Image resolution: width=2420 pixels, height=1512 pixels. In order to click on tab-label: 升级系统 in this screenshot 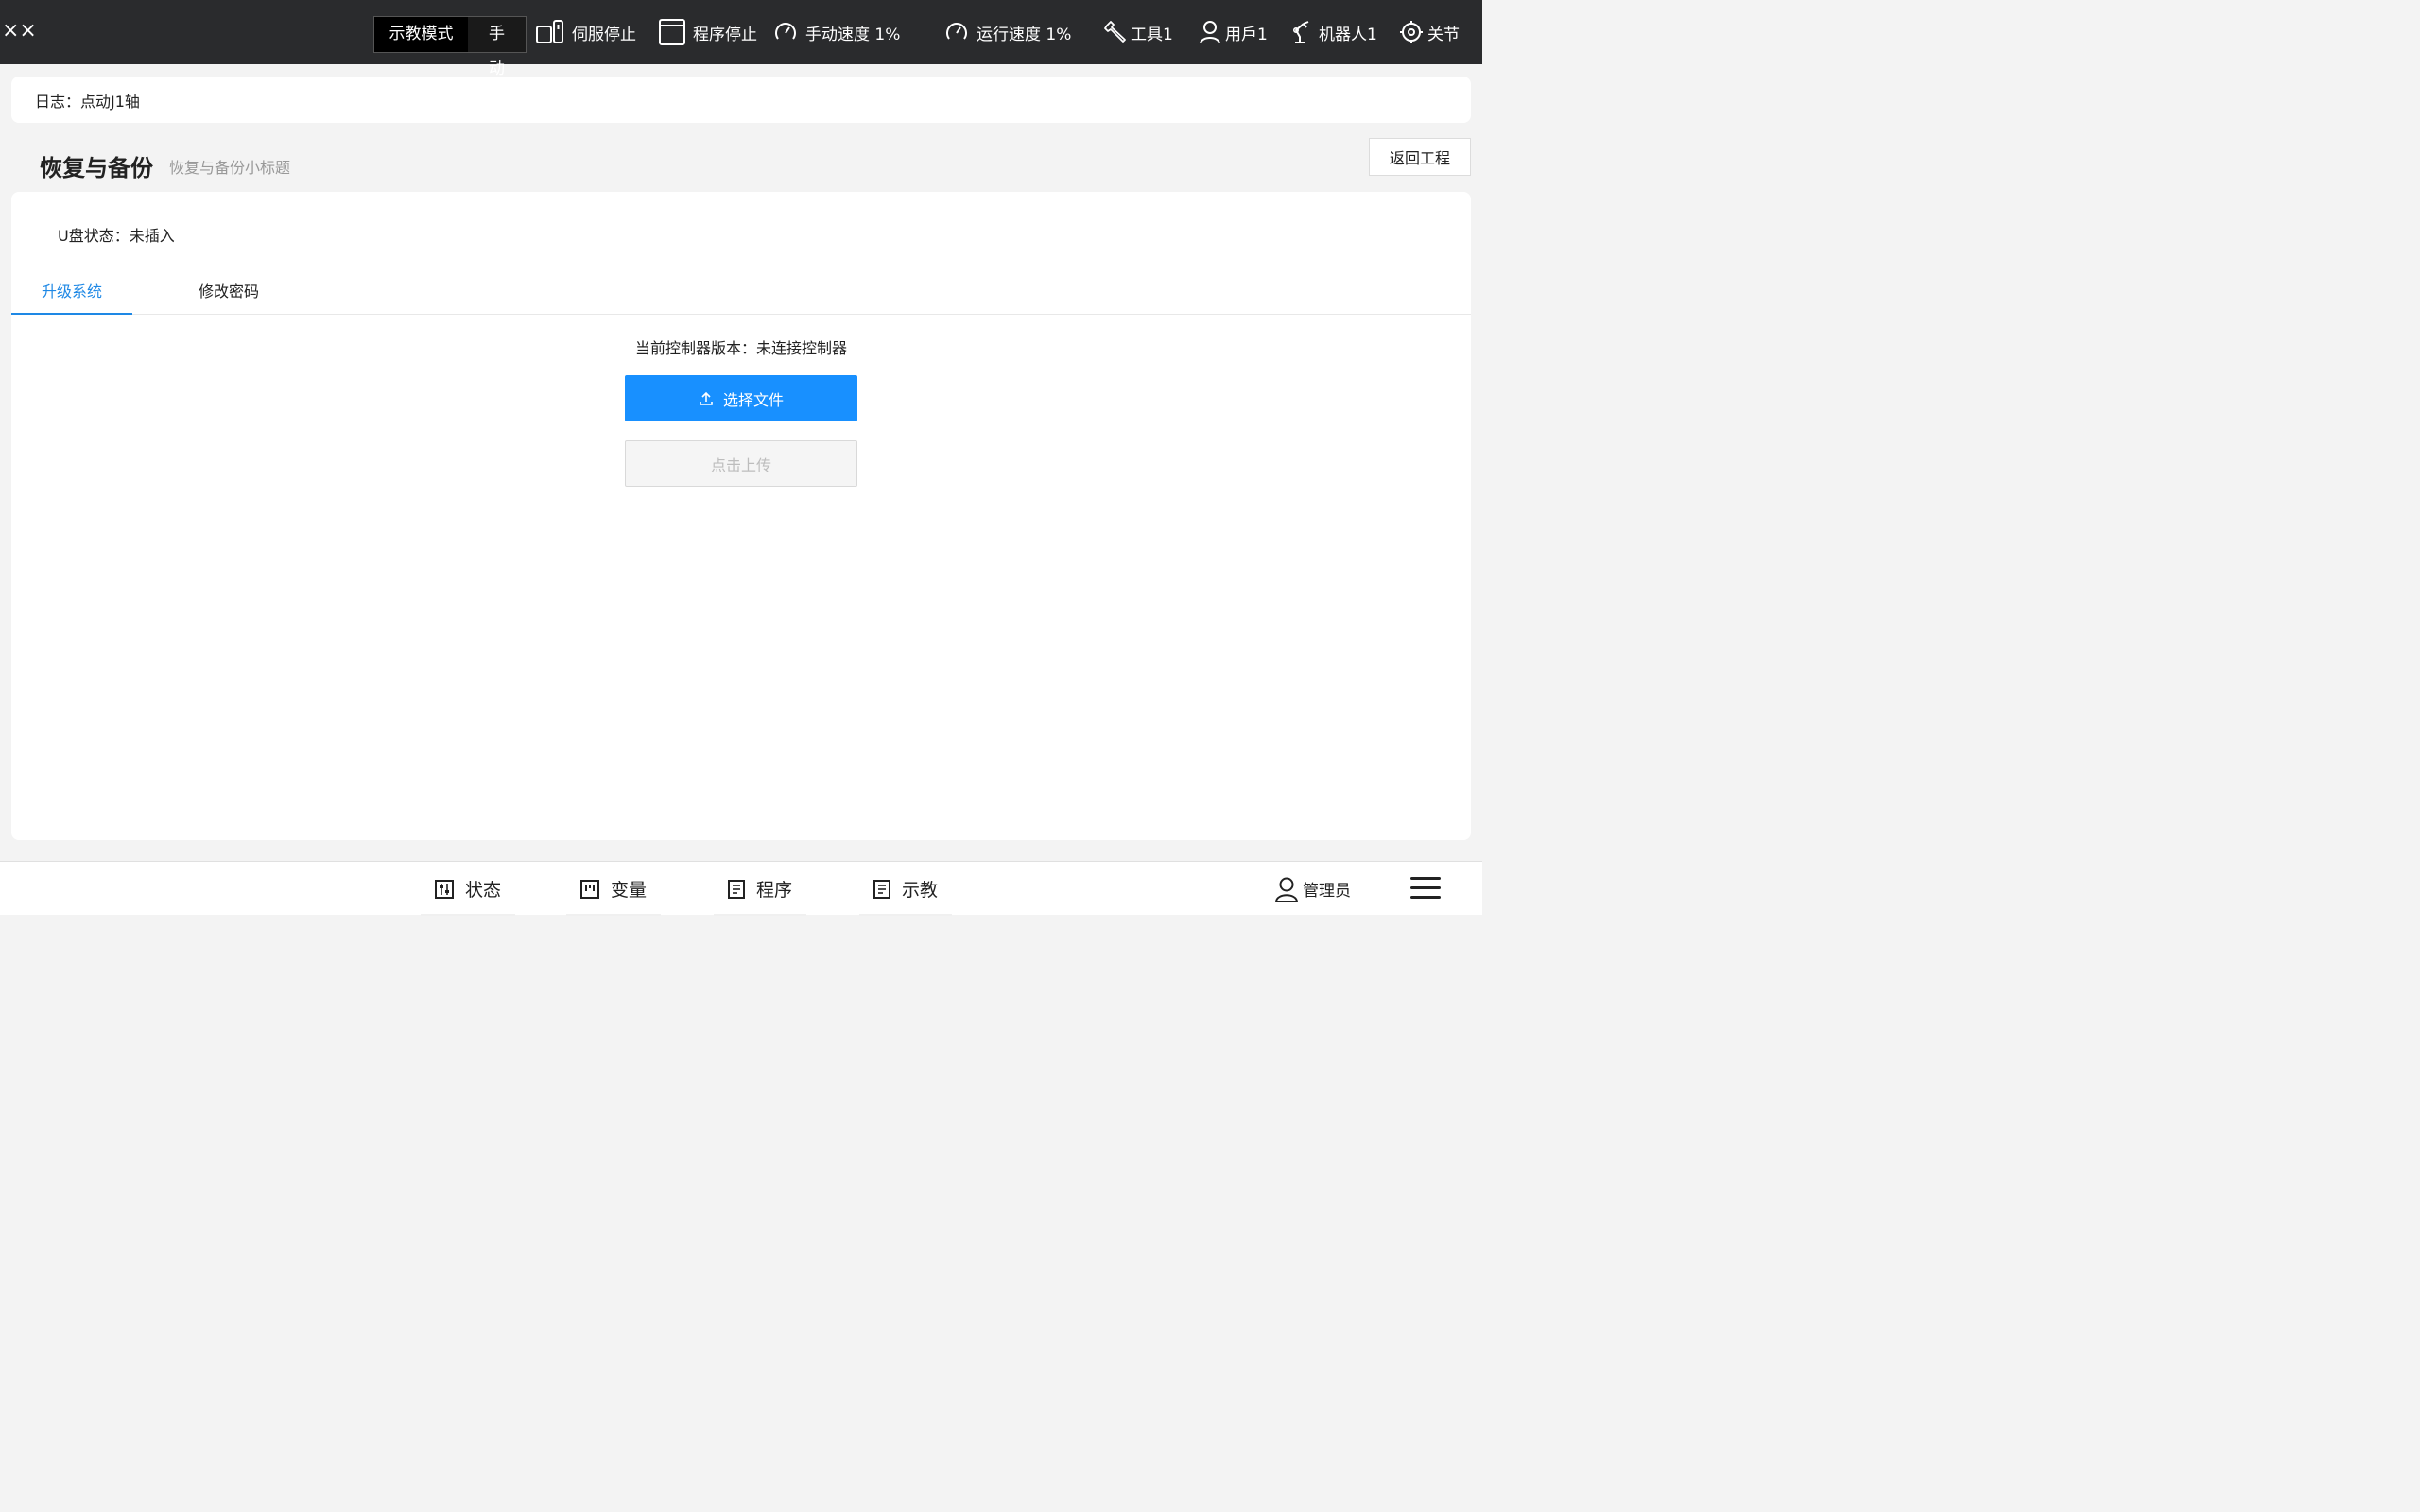, I will do `click(71, 292)`.